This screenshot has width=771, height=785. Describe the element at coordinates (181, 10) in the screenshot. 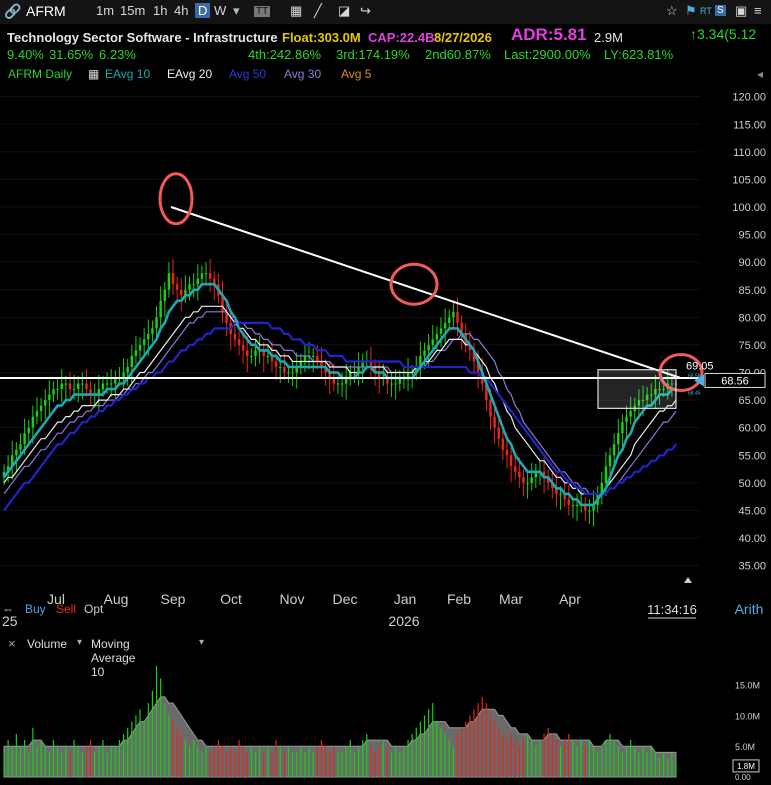

I see `interval-4h: 4h` at that location.